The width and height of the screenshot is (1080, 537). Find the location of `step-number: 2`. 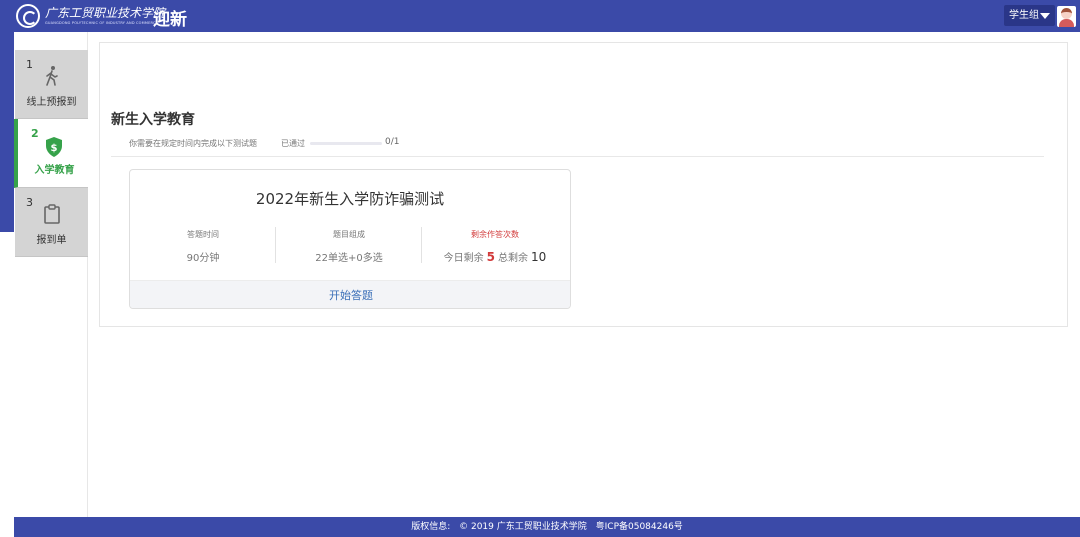

step-number: 2 is located at coordinates (35, 133).